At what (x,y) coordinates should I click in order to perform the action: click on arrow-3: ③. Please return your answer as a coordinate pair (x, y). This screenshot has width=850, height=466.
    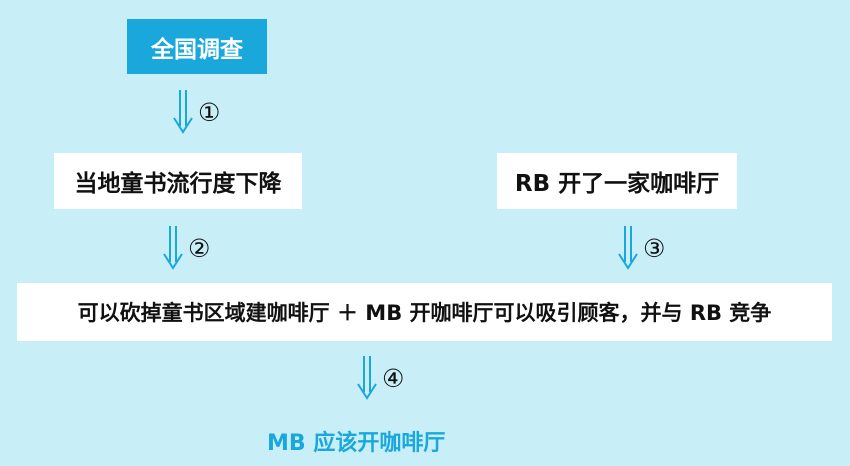
    Looking at the image, I should click on (641, 248).